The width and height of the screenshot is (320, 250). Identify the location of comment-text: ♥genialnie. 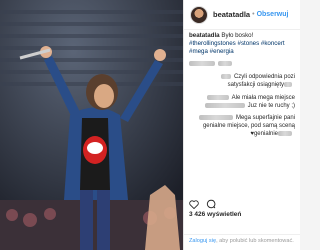
(264, 134).